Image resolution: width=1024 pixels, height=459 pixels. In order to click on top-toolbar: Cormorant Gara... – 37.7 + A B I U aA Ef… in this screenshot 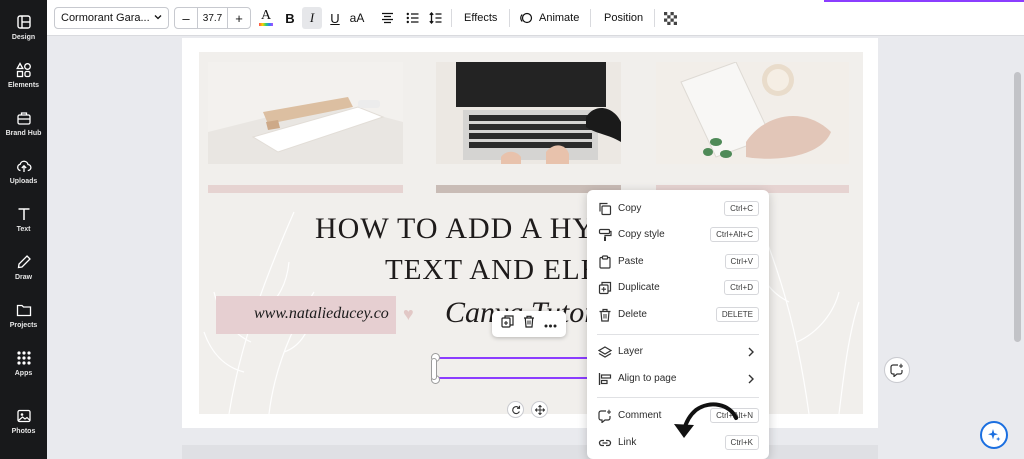, I will do `click(535, 18)`.